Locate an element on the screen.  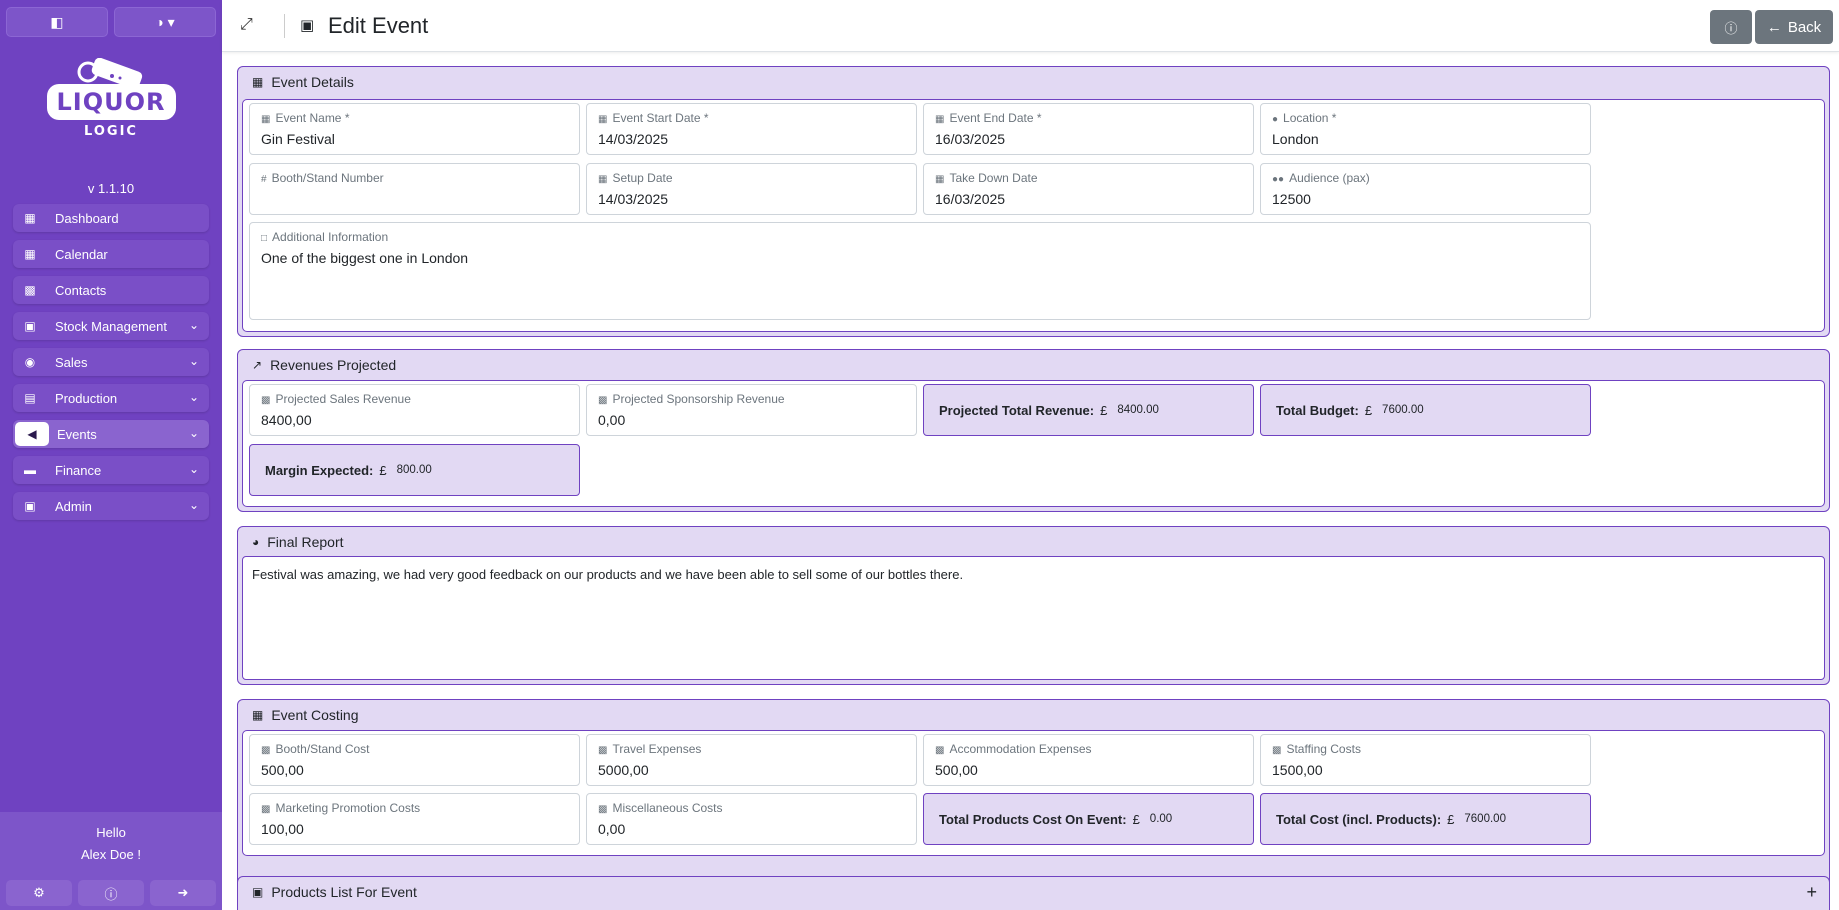
booth-number-field: # Booth/Stand Number is located at coordinates (414, 189).